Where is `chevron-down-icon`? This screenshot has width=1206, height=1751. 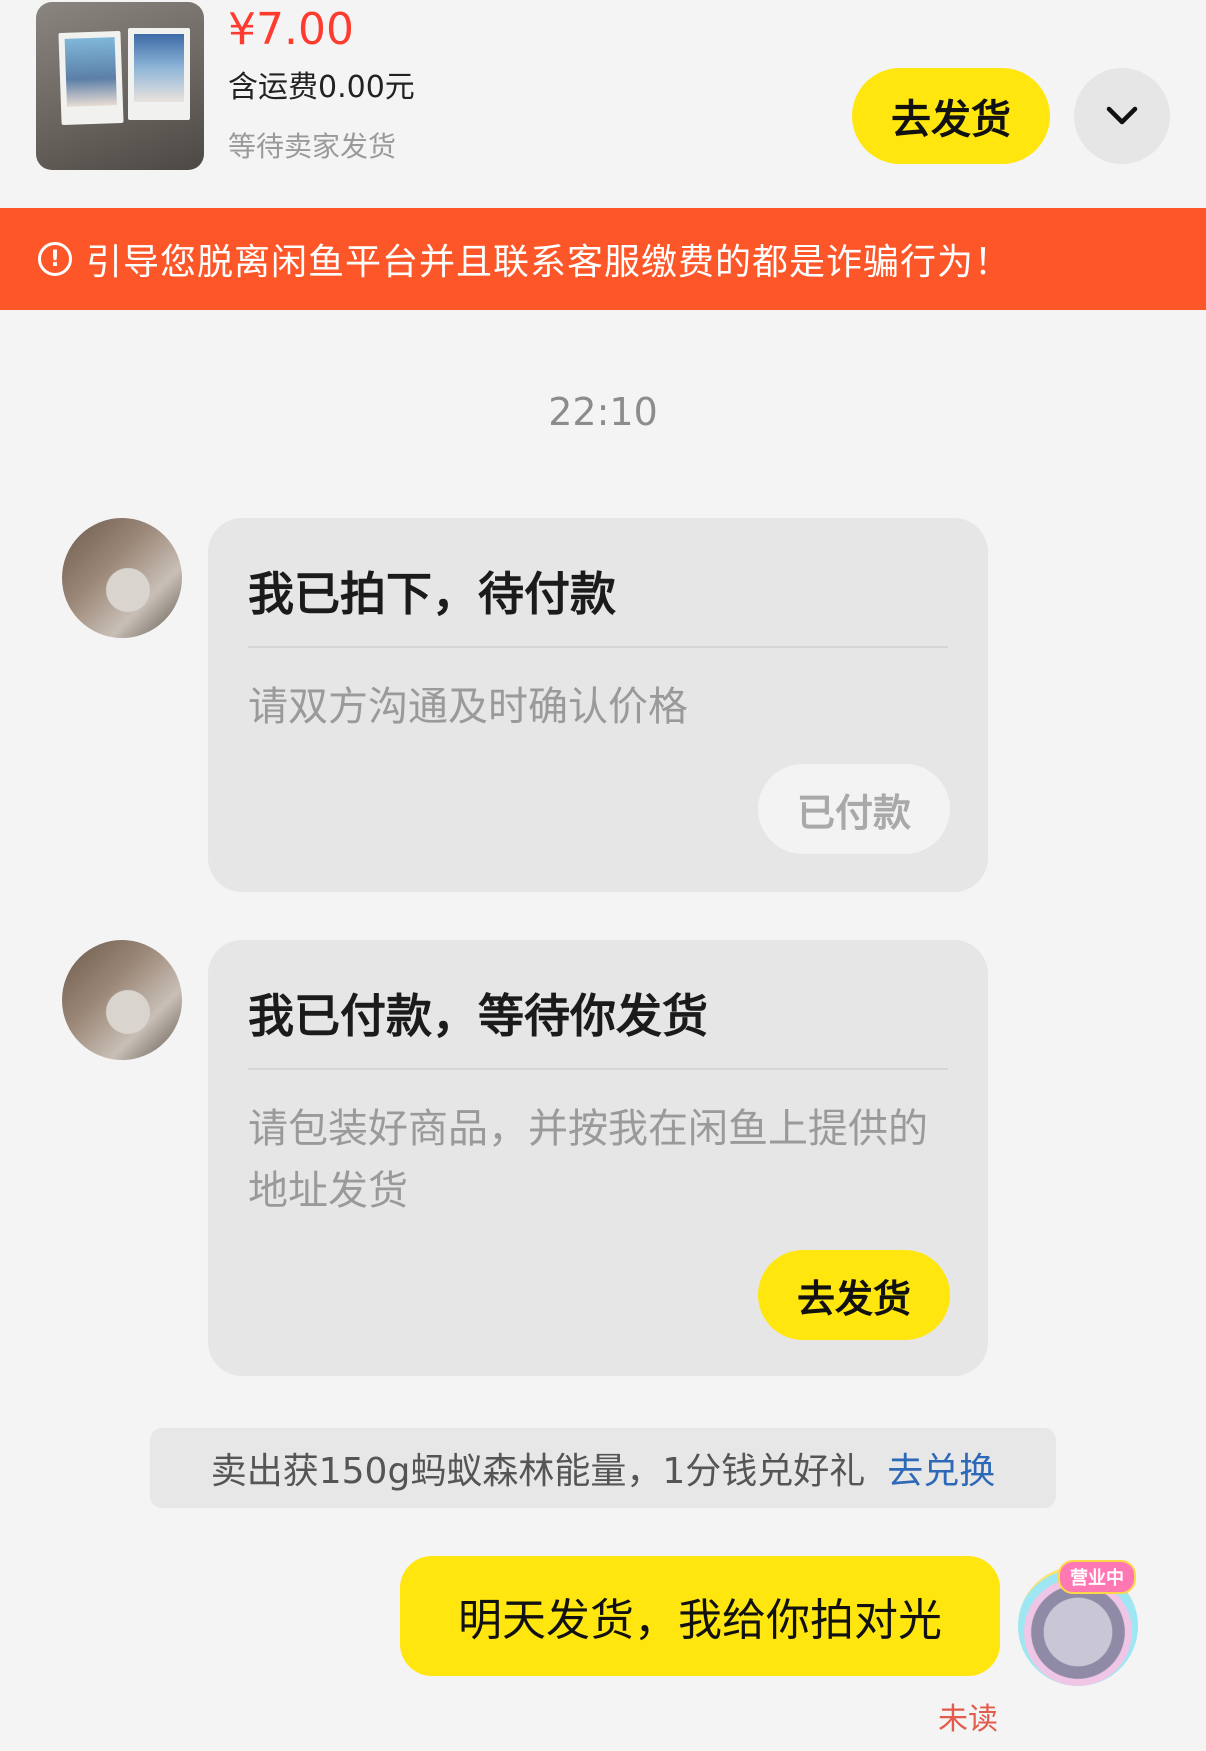
chevron-down-icon is located at coordinates (1122, 115).